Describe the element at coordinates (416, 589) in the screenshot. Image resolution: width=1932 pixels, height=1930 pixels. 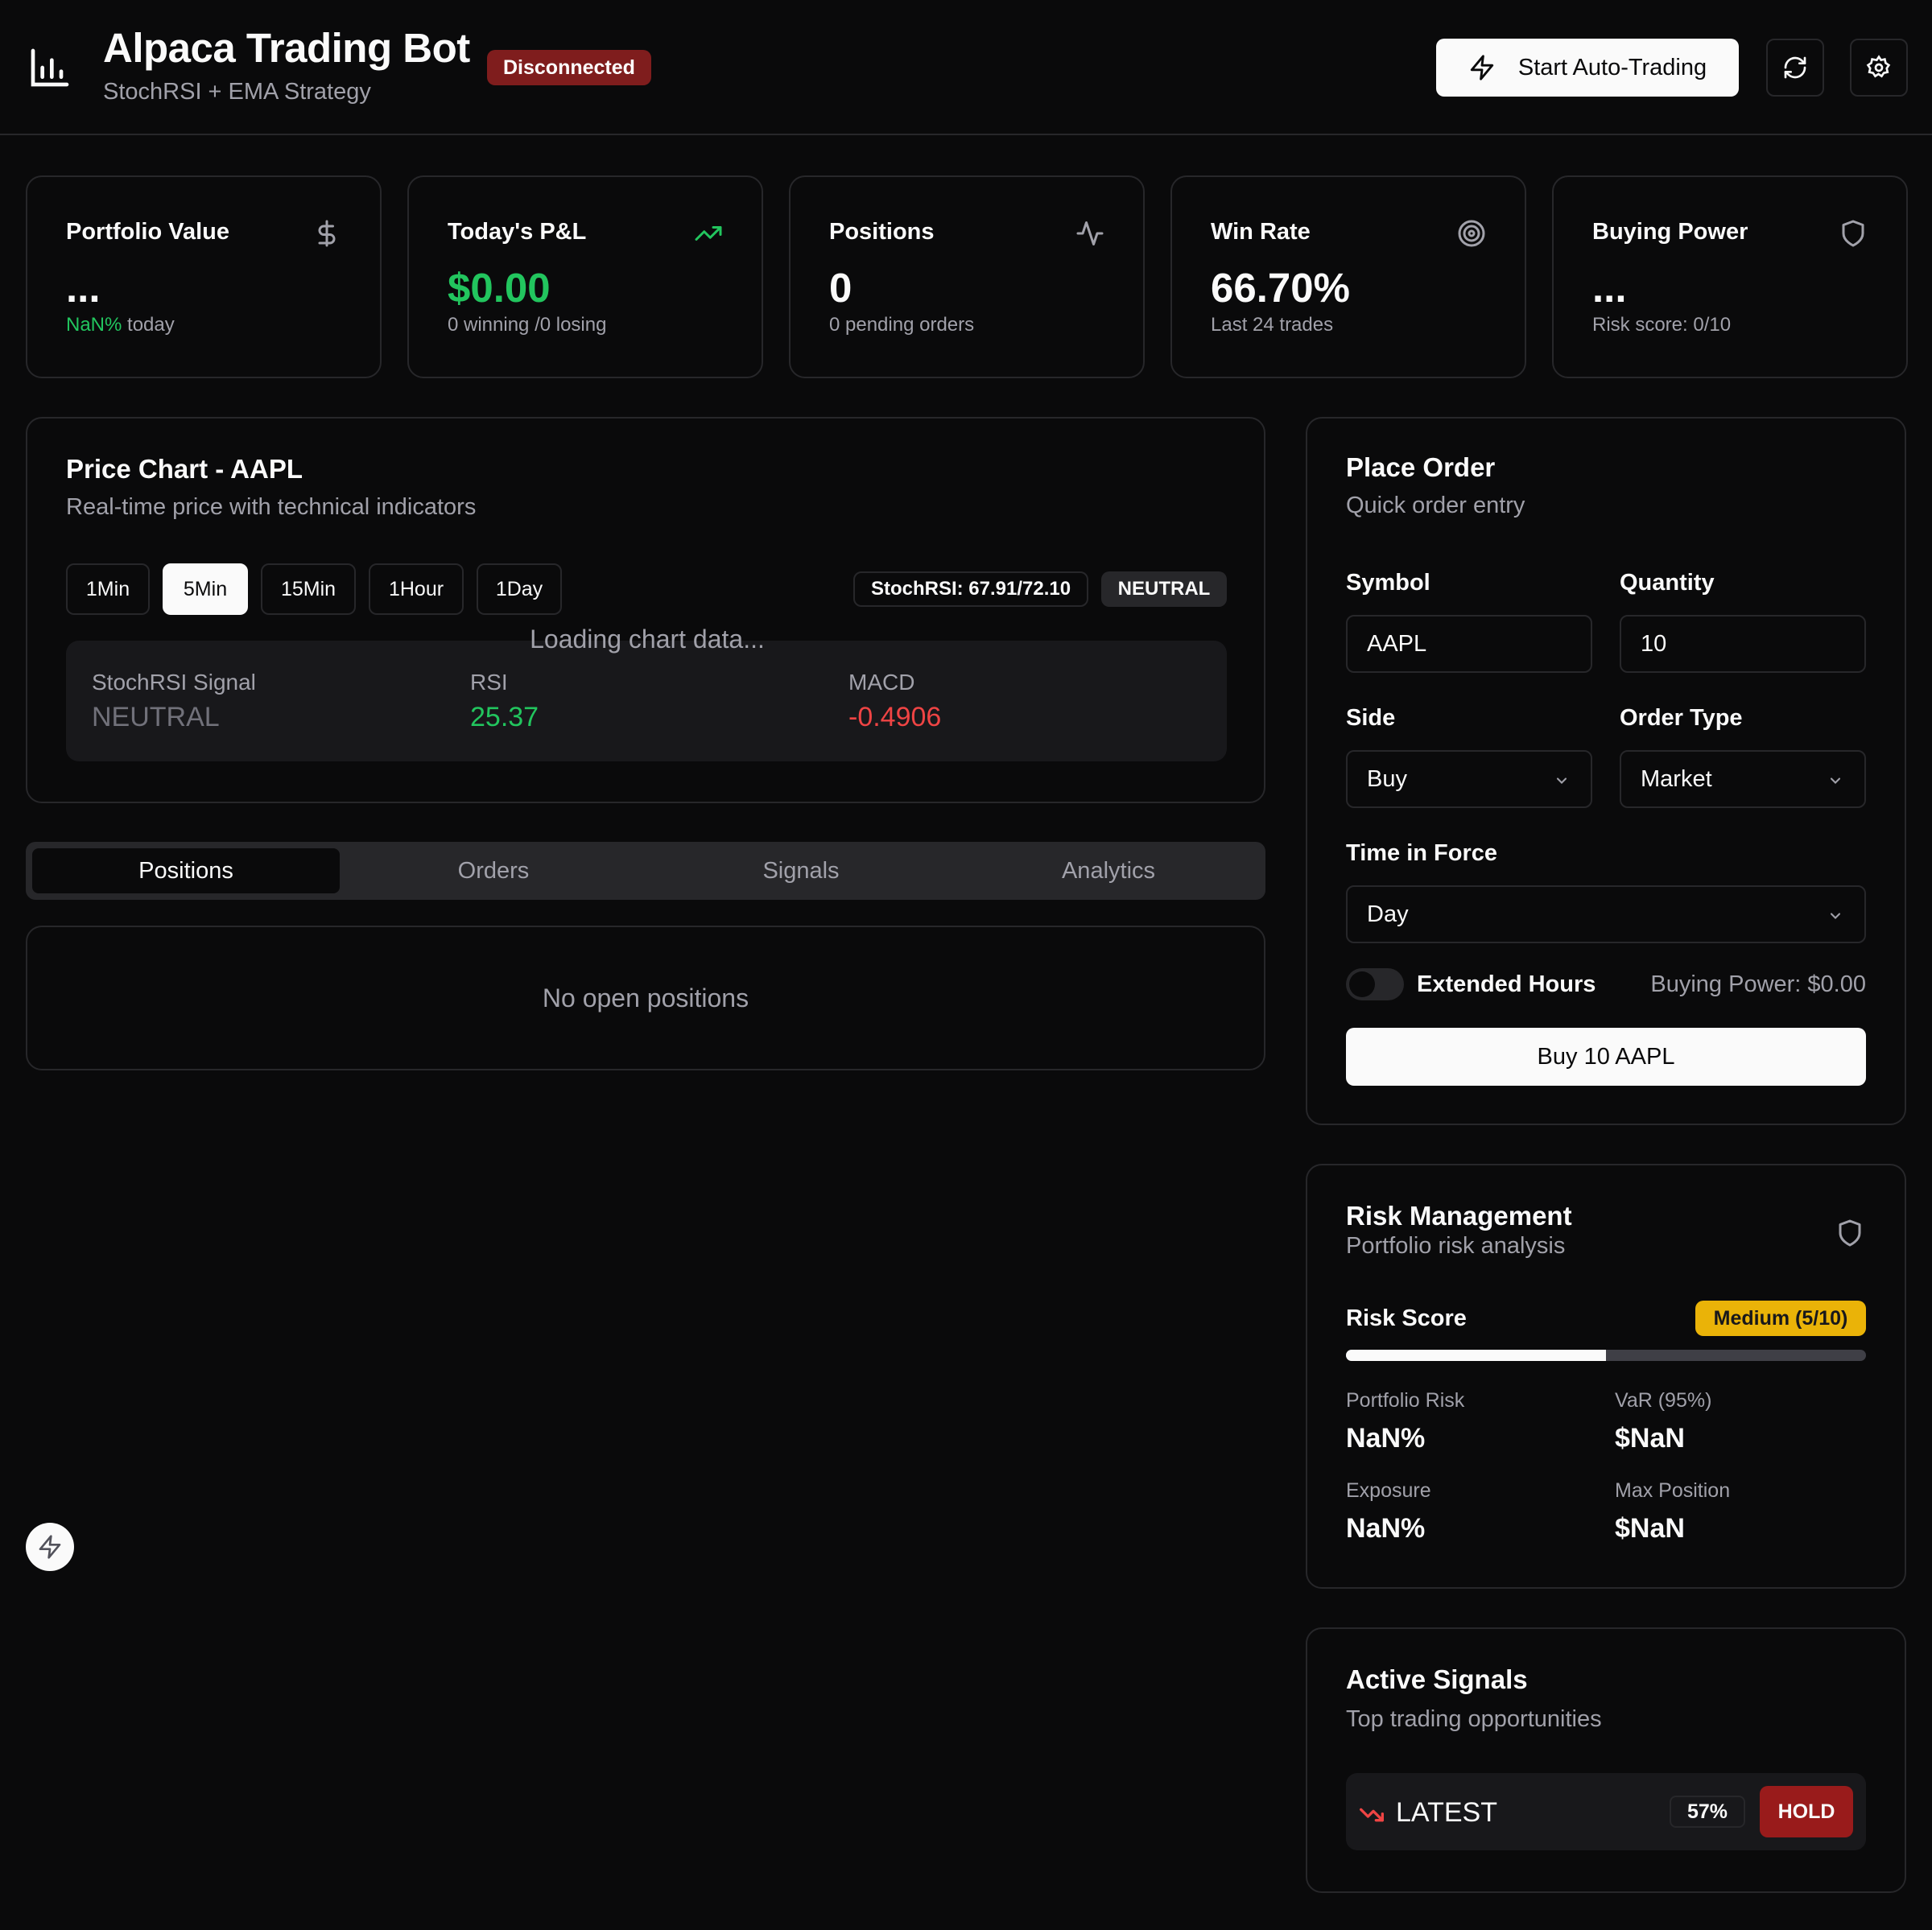
I see `timeframe-1hour: 1Hour` at that location.